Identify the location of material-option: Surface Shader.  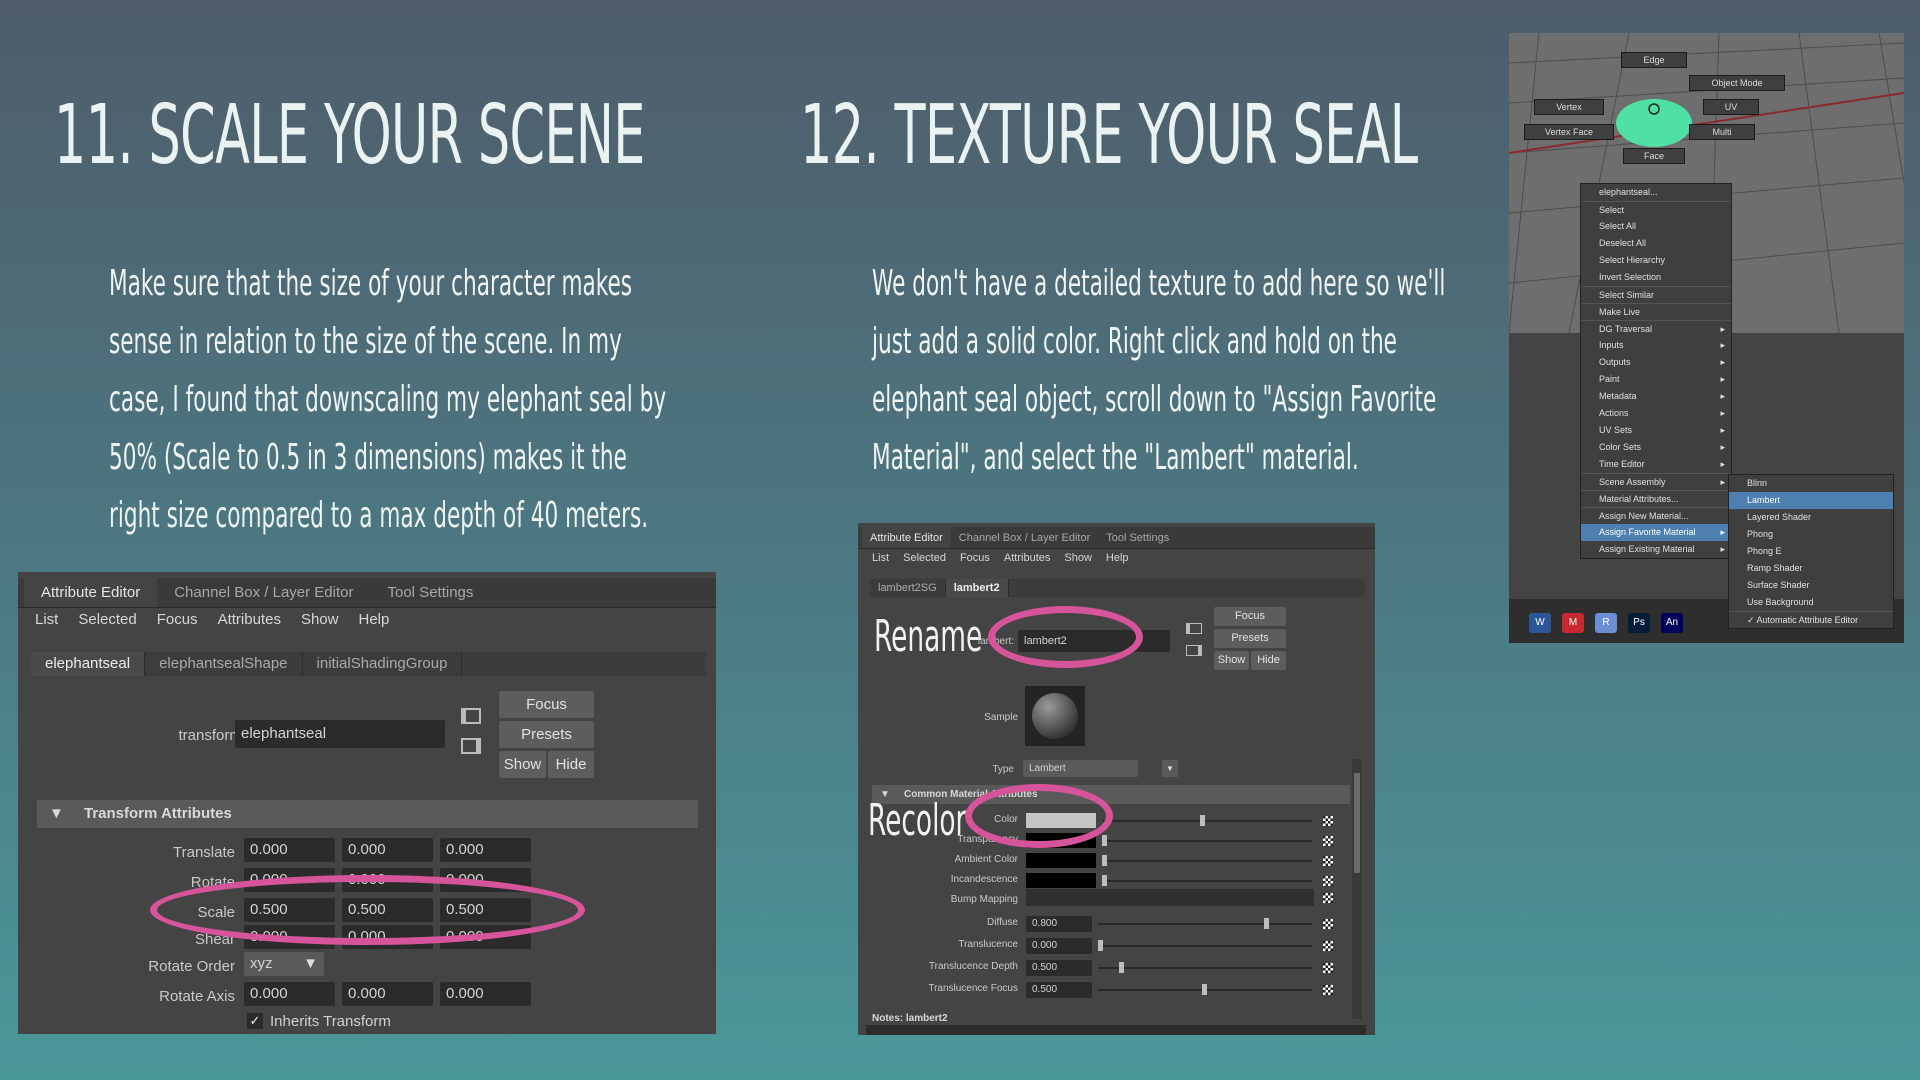
(1811, 585).